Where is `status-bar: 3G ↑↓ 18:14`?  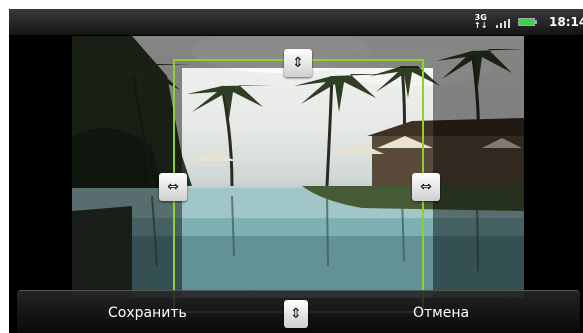
status-bar: 3G ↑↓ 18:14 is located at coordinates (296, 22).